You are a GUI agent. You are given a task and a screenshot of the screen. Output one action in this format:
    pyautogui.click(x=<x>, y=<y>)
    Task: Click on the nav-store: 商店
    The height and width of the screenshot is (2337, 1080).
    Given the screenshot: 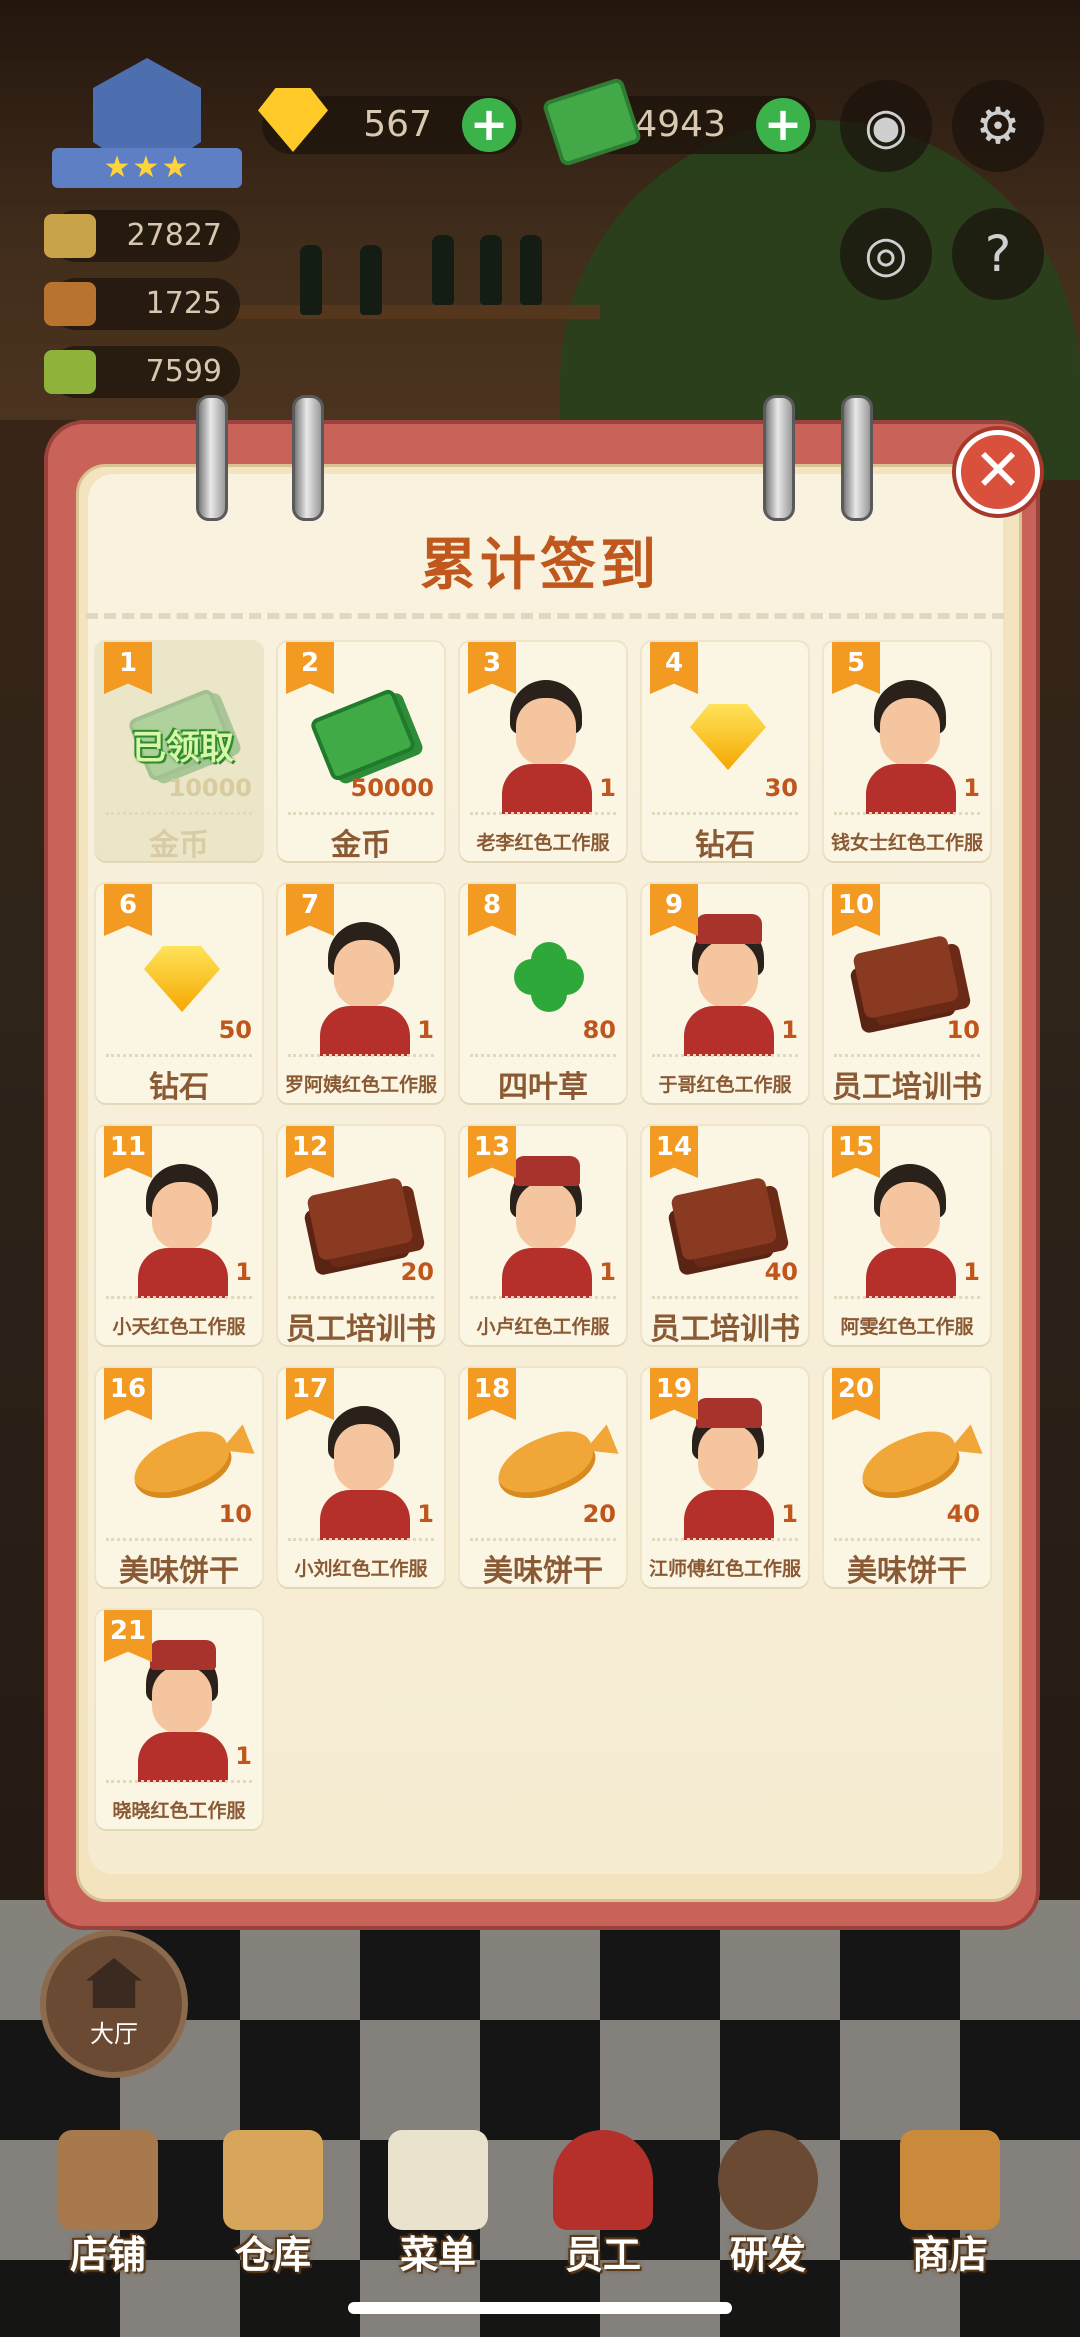 What is the action you would take?
    pyautogui.click(x=950, y=2200)
    